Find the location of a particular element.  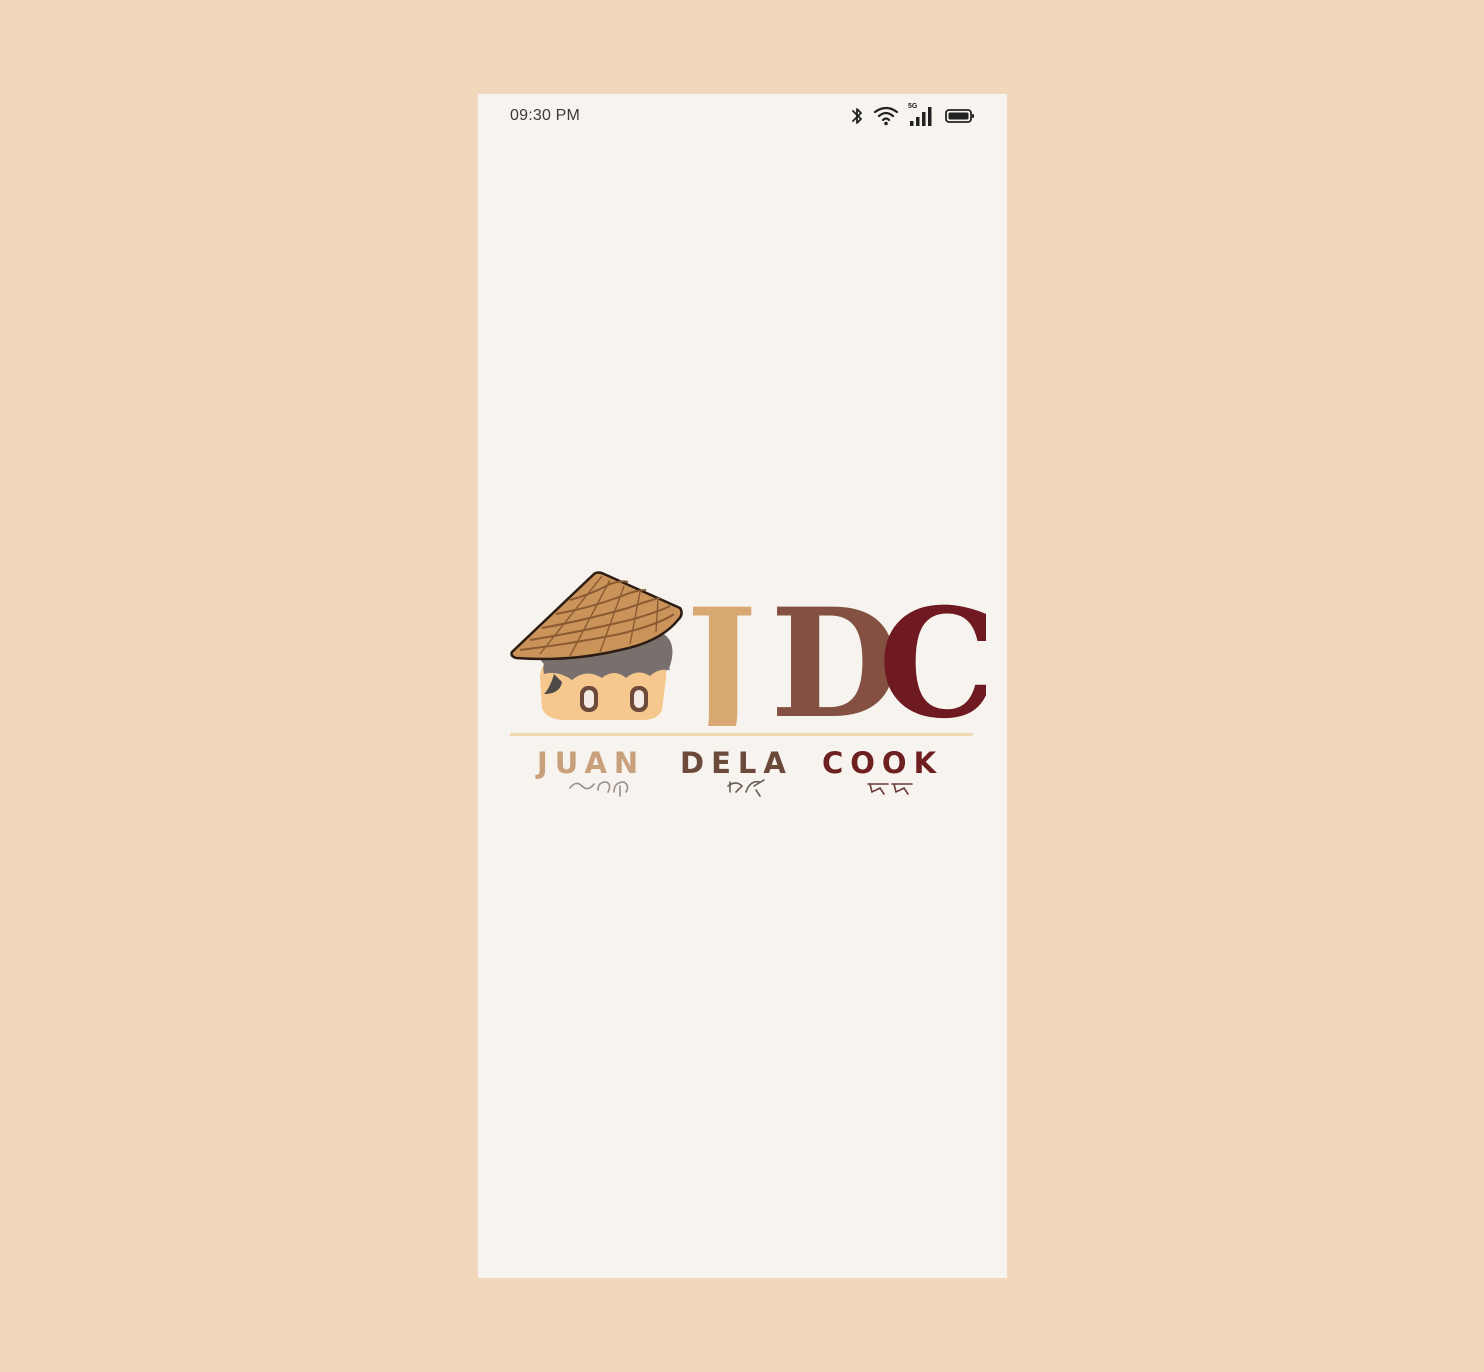

baybayin-script-cook is located at coordinates (890, 789).